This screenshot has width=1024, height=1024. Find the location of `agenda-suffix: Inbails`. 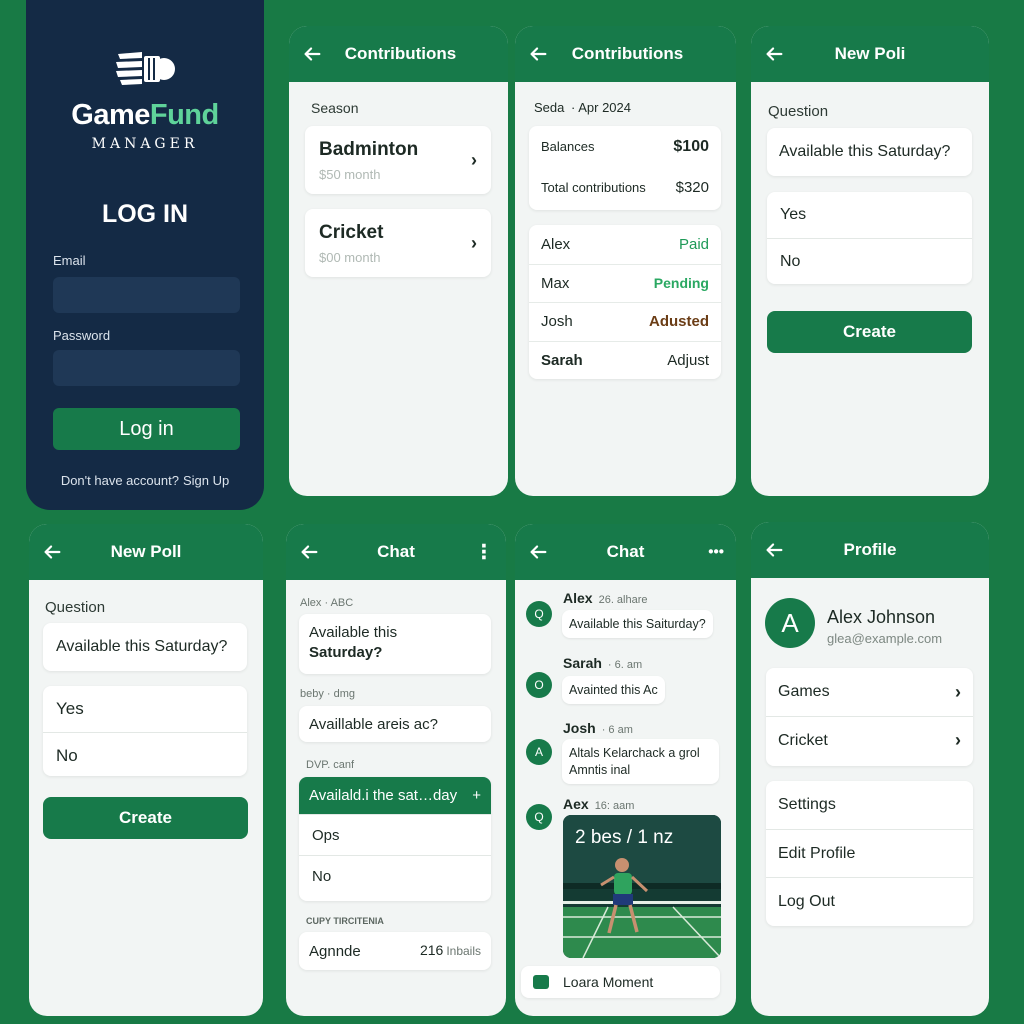

agenda-suffix: Inbails is located at coordinates (463, 951).